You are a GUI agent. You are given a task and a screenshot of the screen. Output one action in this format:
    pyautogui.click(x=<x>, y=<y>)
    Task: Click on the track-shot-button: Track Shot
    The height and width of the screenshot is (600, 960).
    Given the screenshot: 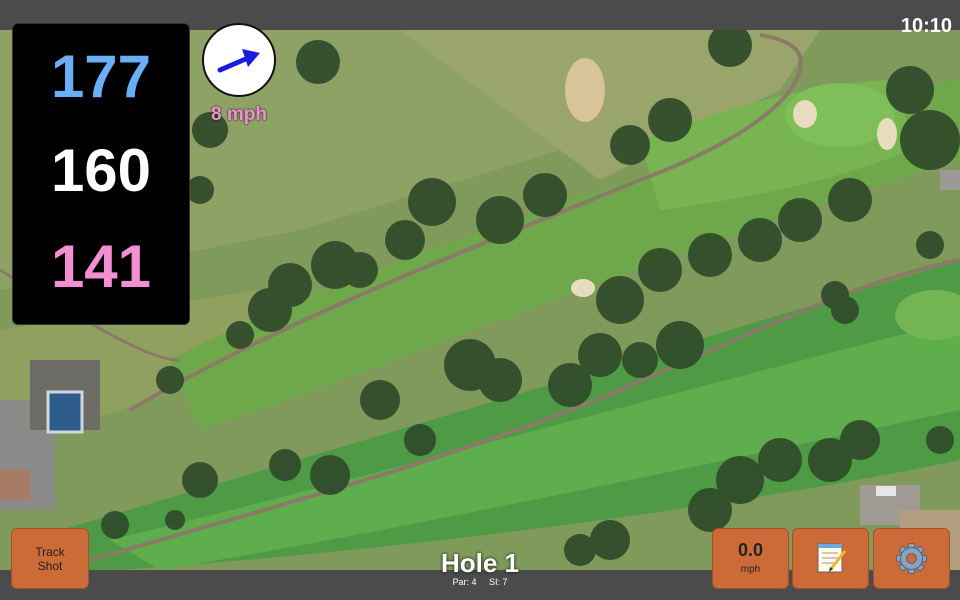 What is the action you would take?
    pyautogui.click(x=50, y=558)
    